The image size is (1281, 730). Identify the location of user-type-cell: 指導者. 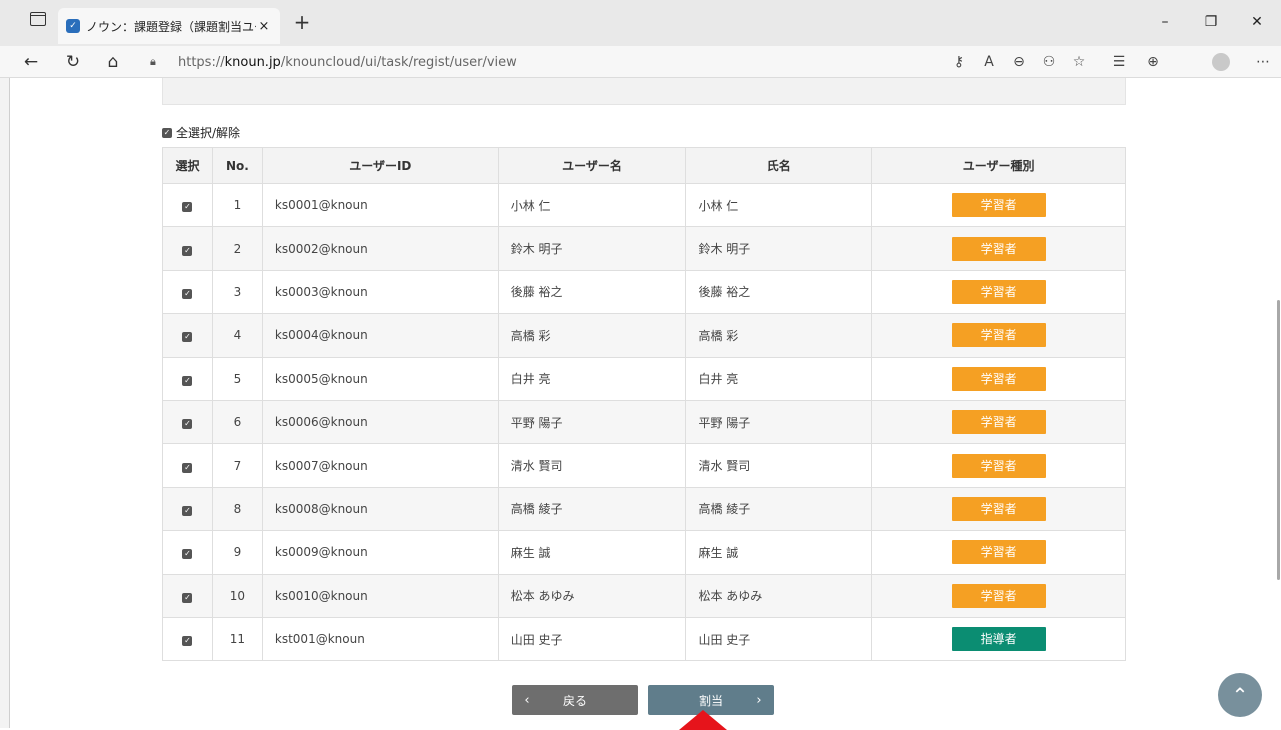
(998, 639).